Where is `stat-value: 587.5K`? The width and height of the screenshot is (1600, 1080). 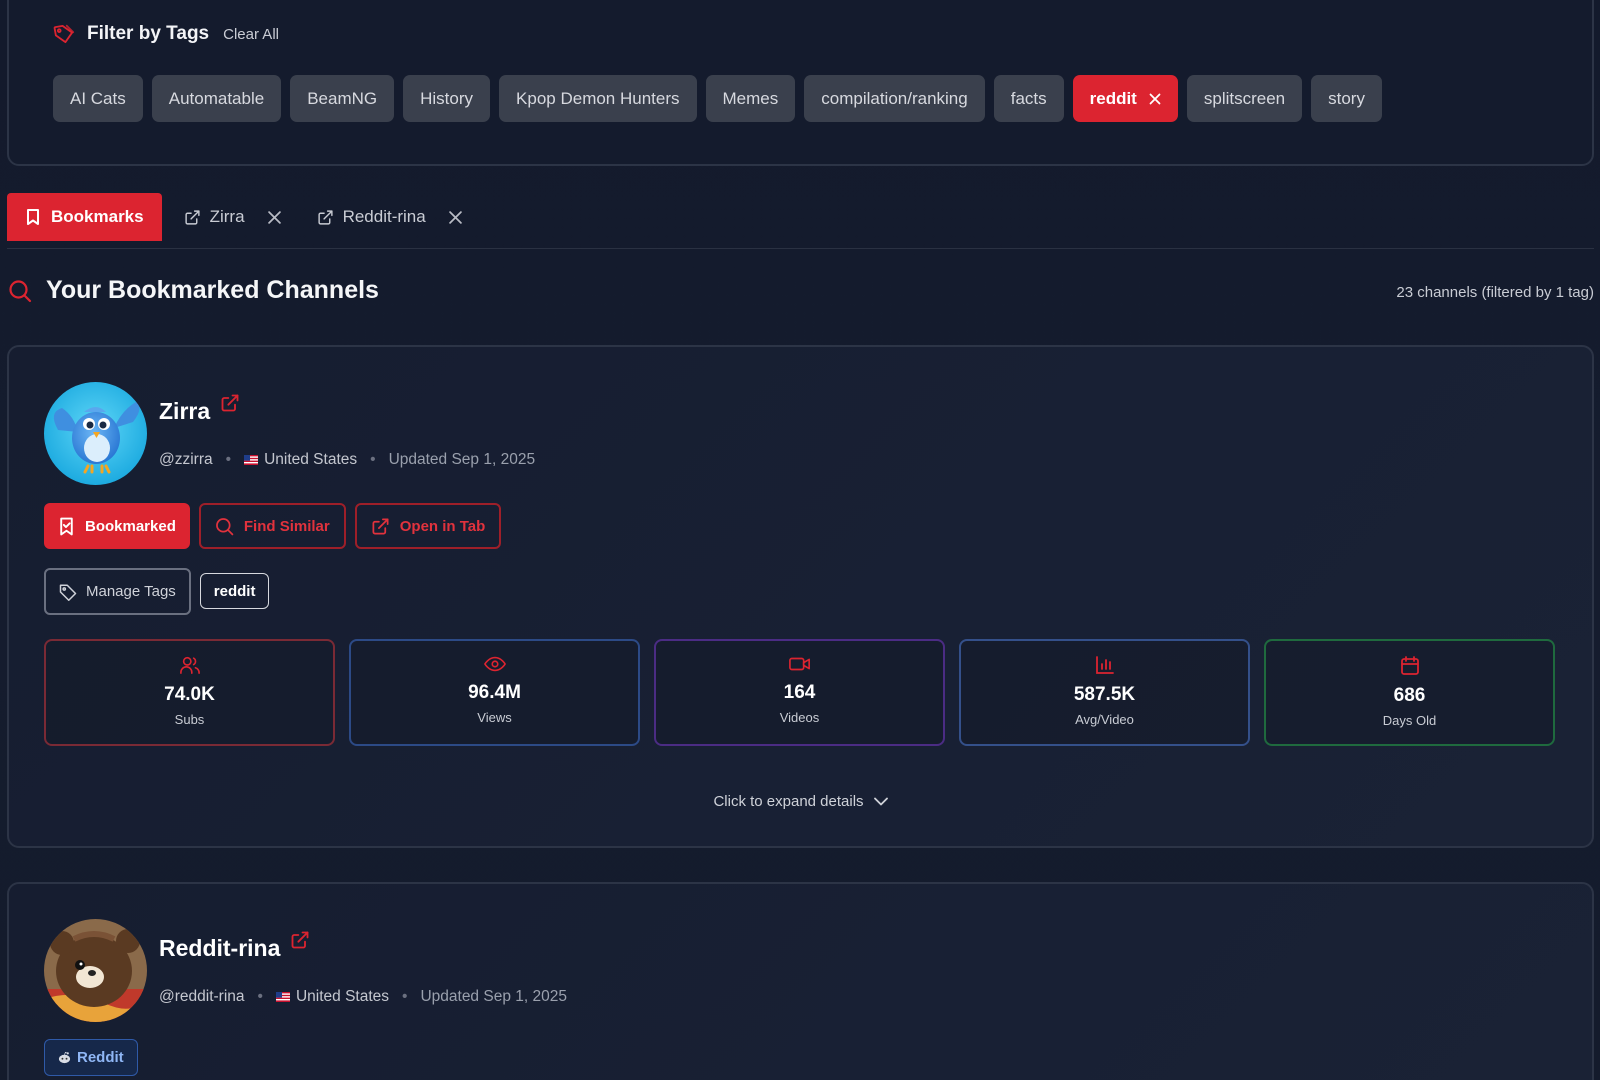
stat-value: 587.5K is located at coordinates (1104, 694).